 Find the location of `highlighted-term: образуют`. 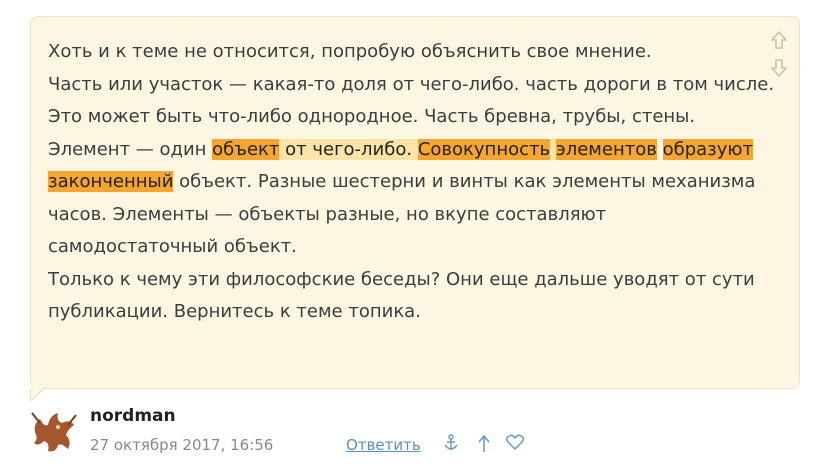

highlighted-term: образуют is located at coordinates (708, 149).